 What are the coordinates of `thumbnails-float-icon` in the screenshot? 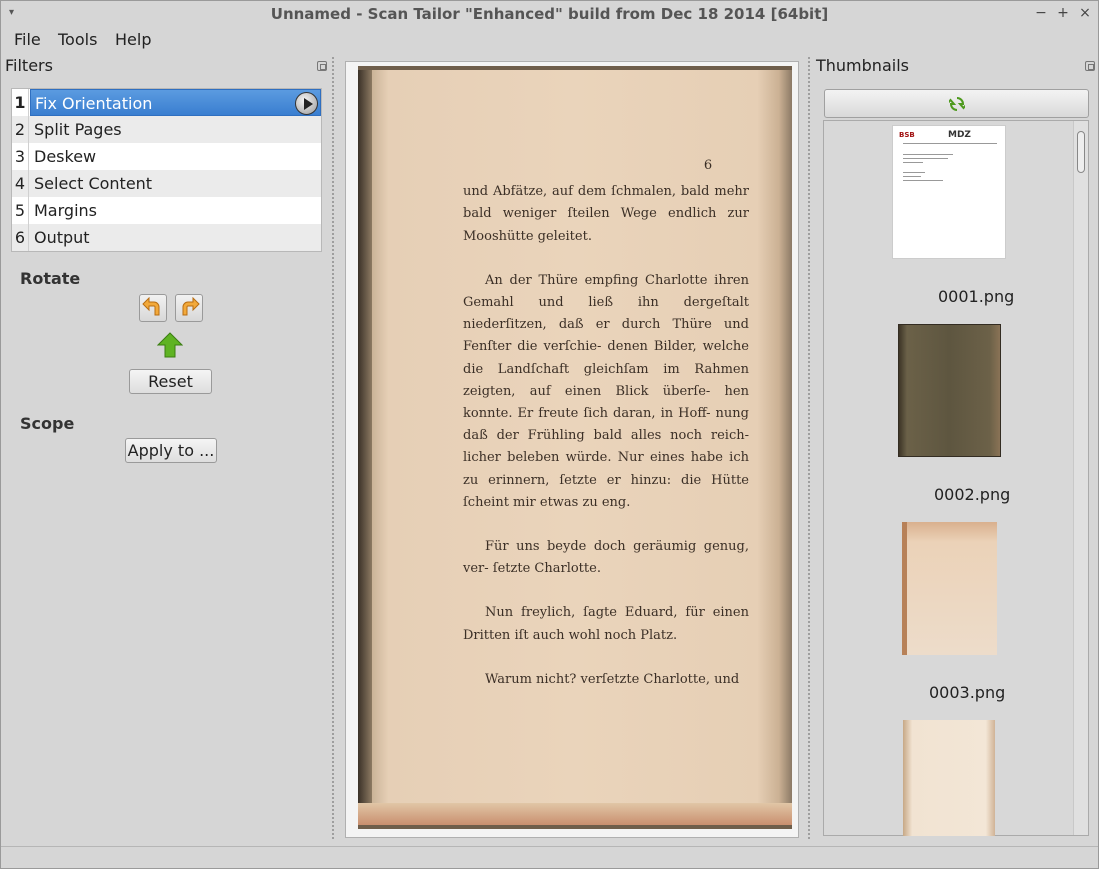 It's located at (1090, 66).